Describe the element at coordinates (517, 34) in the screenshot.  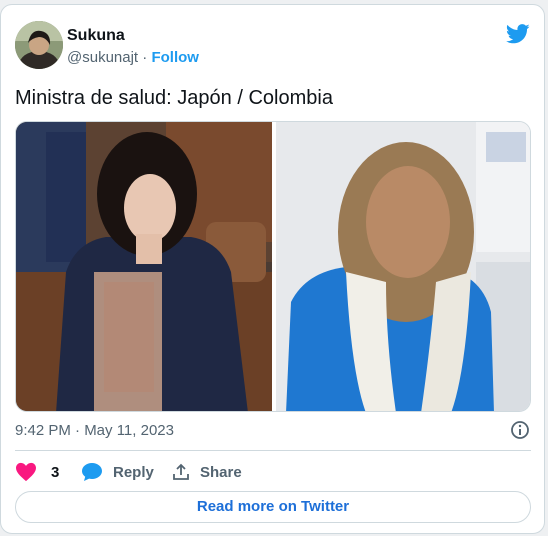
I see `twitter-bird-icon` at that location.